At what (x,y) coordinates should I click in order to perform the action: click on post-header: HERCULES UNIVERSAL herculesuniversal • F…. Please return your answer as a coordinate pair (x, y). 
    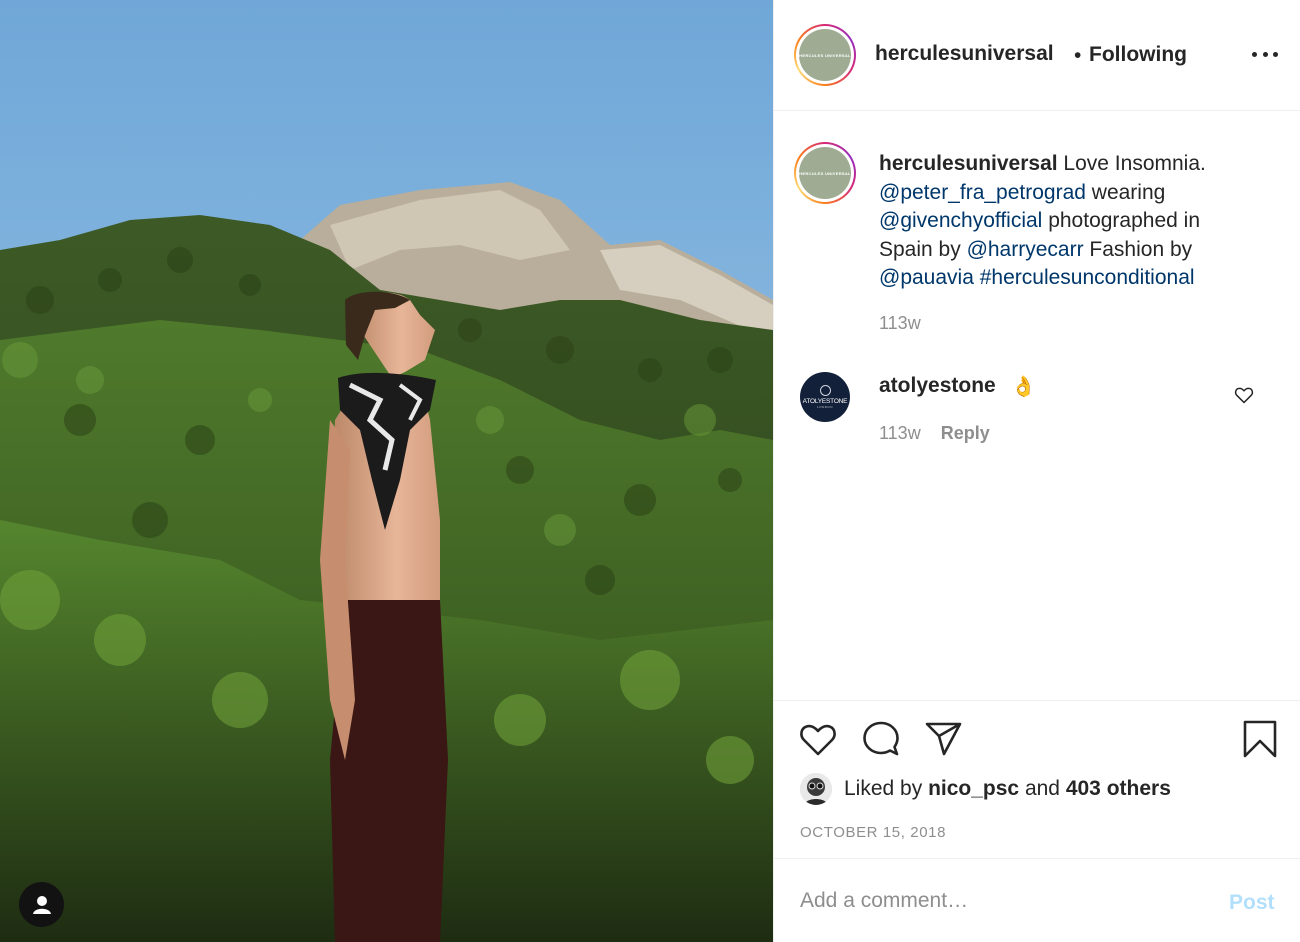
    Looking at the image, I should click on (1037, 55).